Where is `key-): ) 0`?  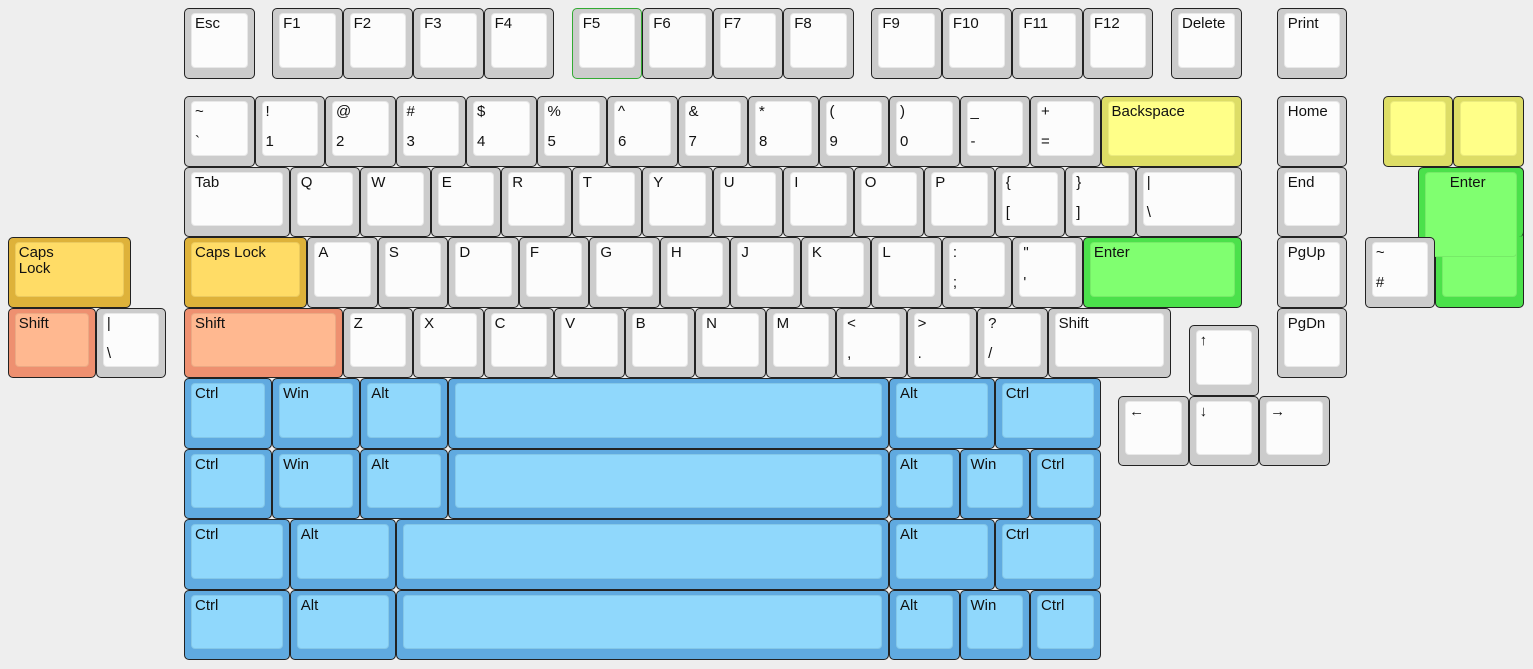
key-): ) 0 is located at coordinates (924, 131).